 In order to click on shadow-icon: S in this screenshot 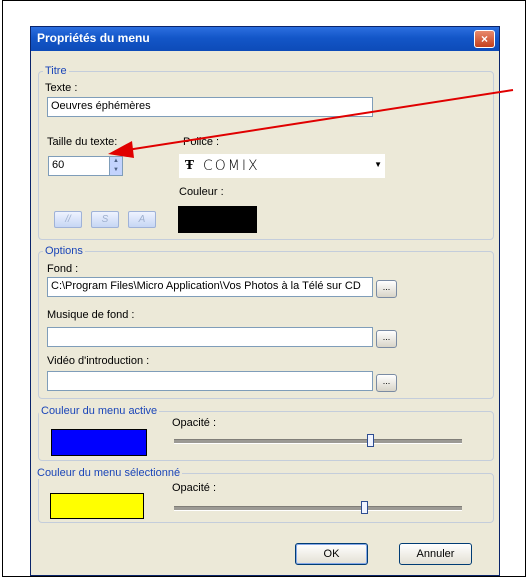, I will do `click(105, 219)`.